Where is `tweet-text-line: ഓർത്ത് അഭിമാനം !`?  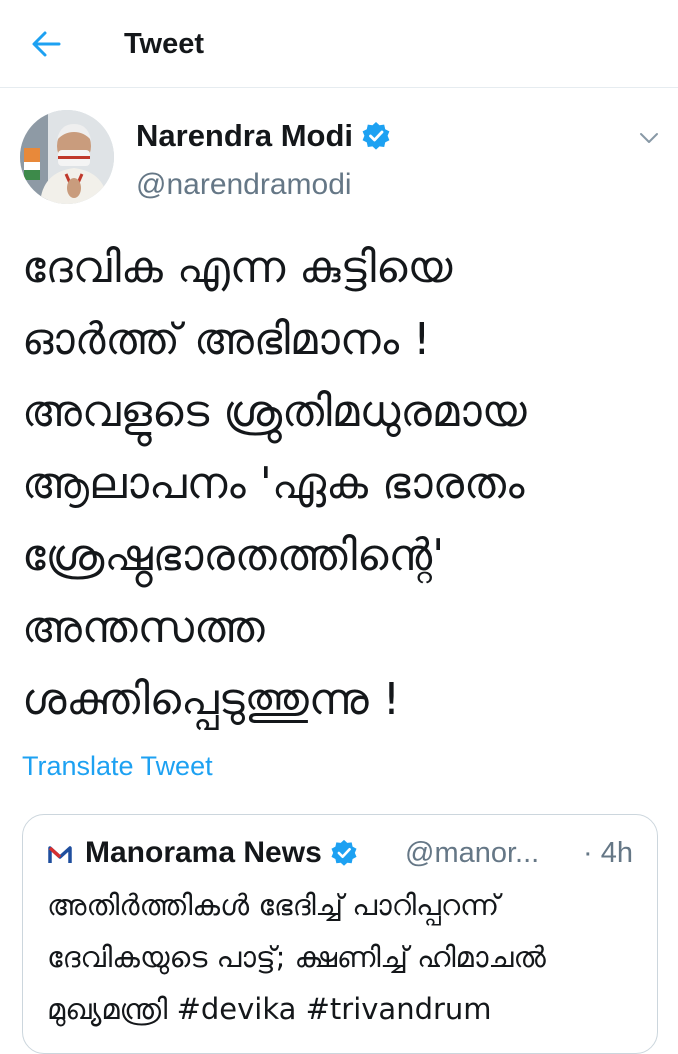 tweet-text-line: ഓർത്ത് അഭിമാനം ! is located at coordinates (226, 339).